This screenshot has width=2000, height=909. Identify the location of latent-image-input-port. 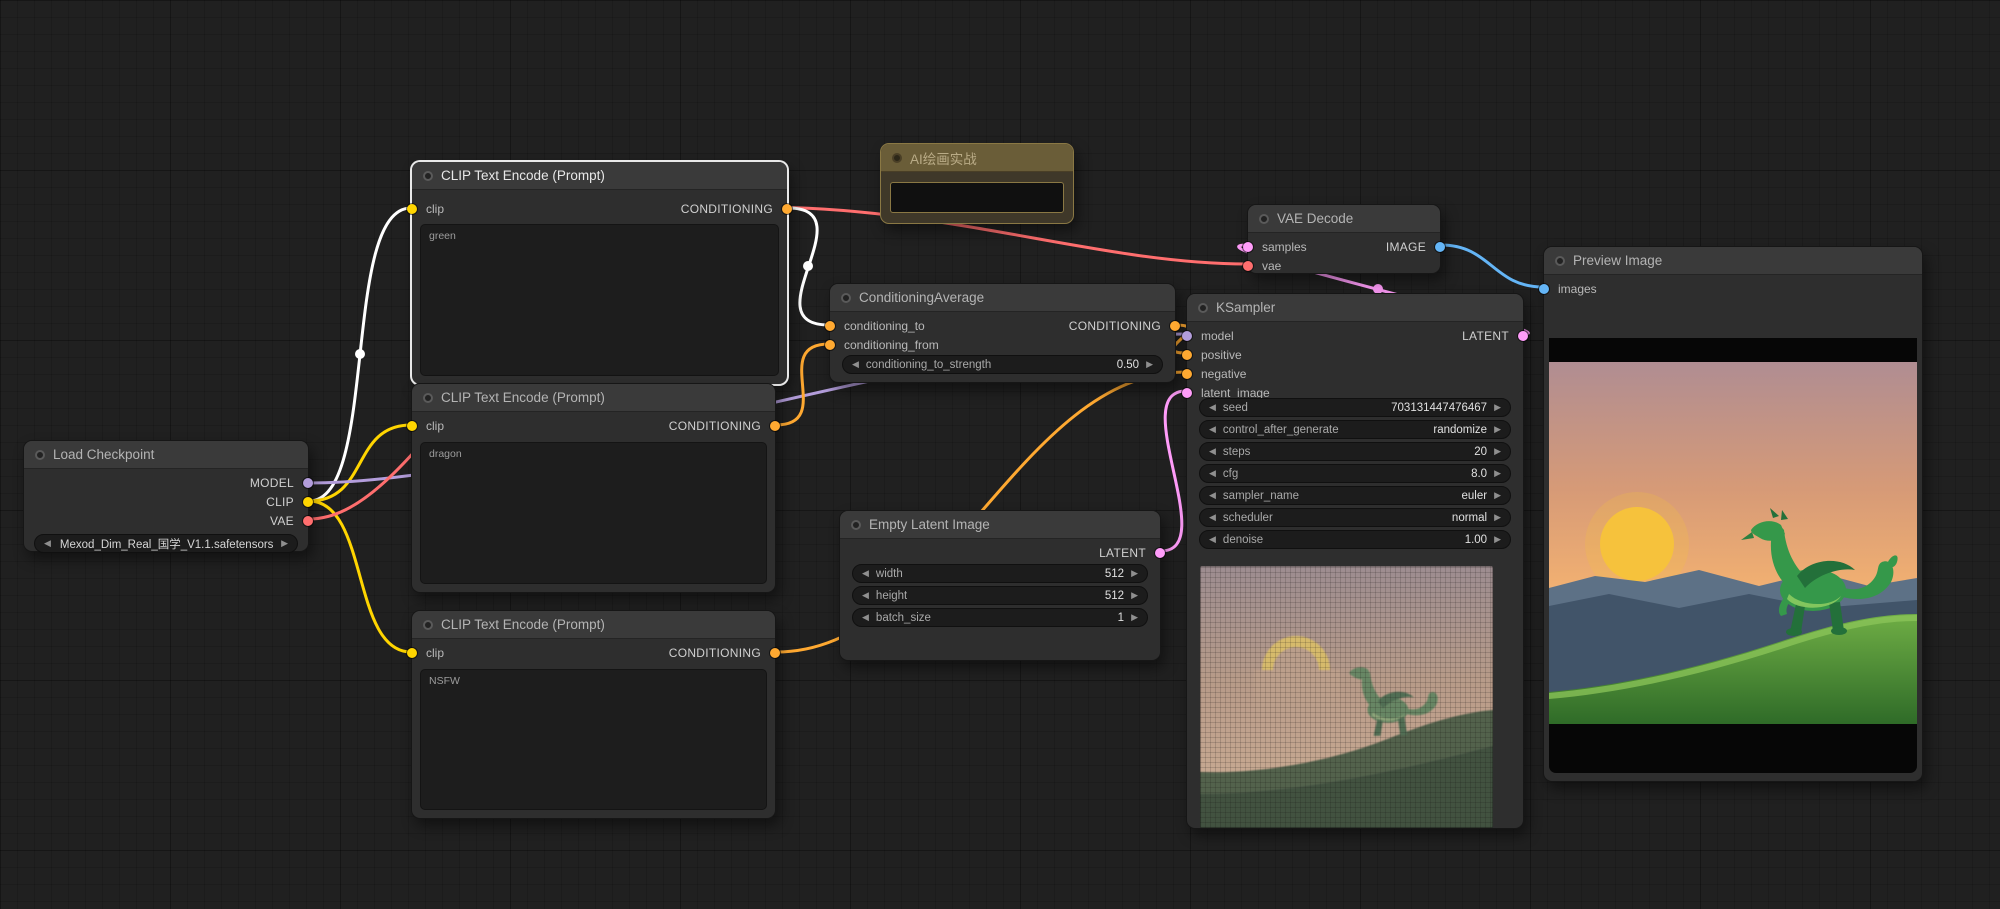
(1187, 392).